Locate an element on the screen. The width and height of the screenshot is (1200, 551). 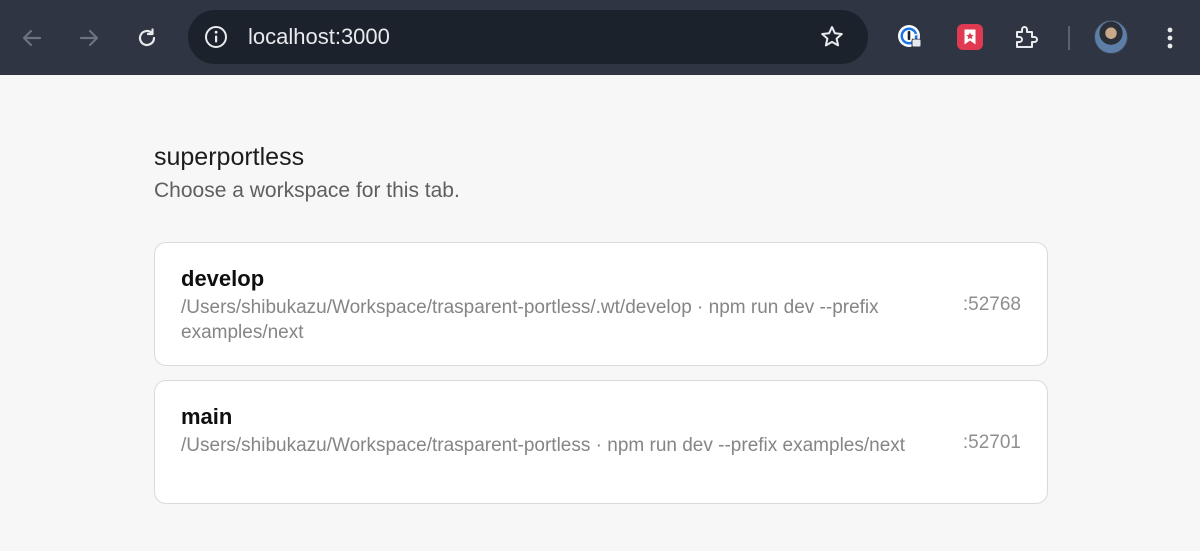
workspace-name: develop is located at coordinates (223, 278).